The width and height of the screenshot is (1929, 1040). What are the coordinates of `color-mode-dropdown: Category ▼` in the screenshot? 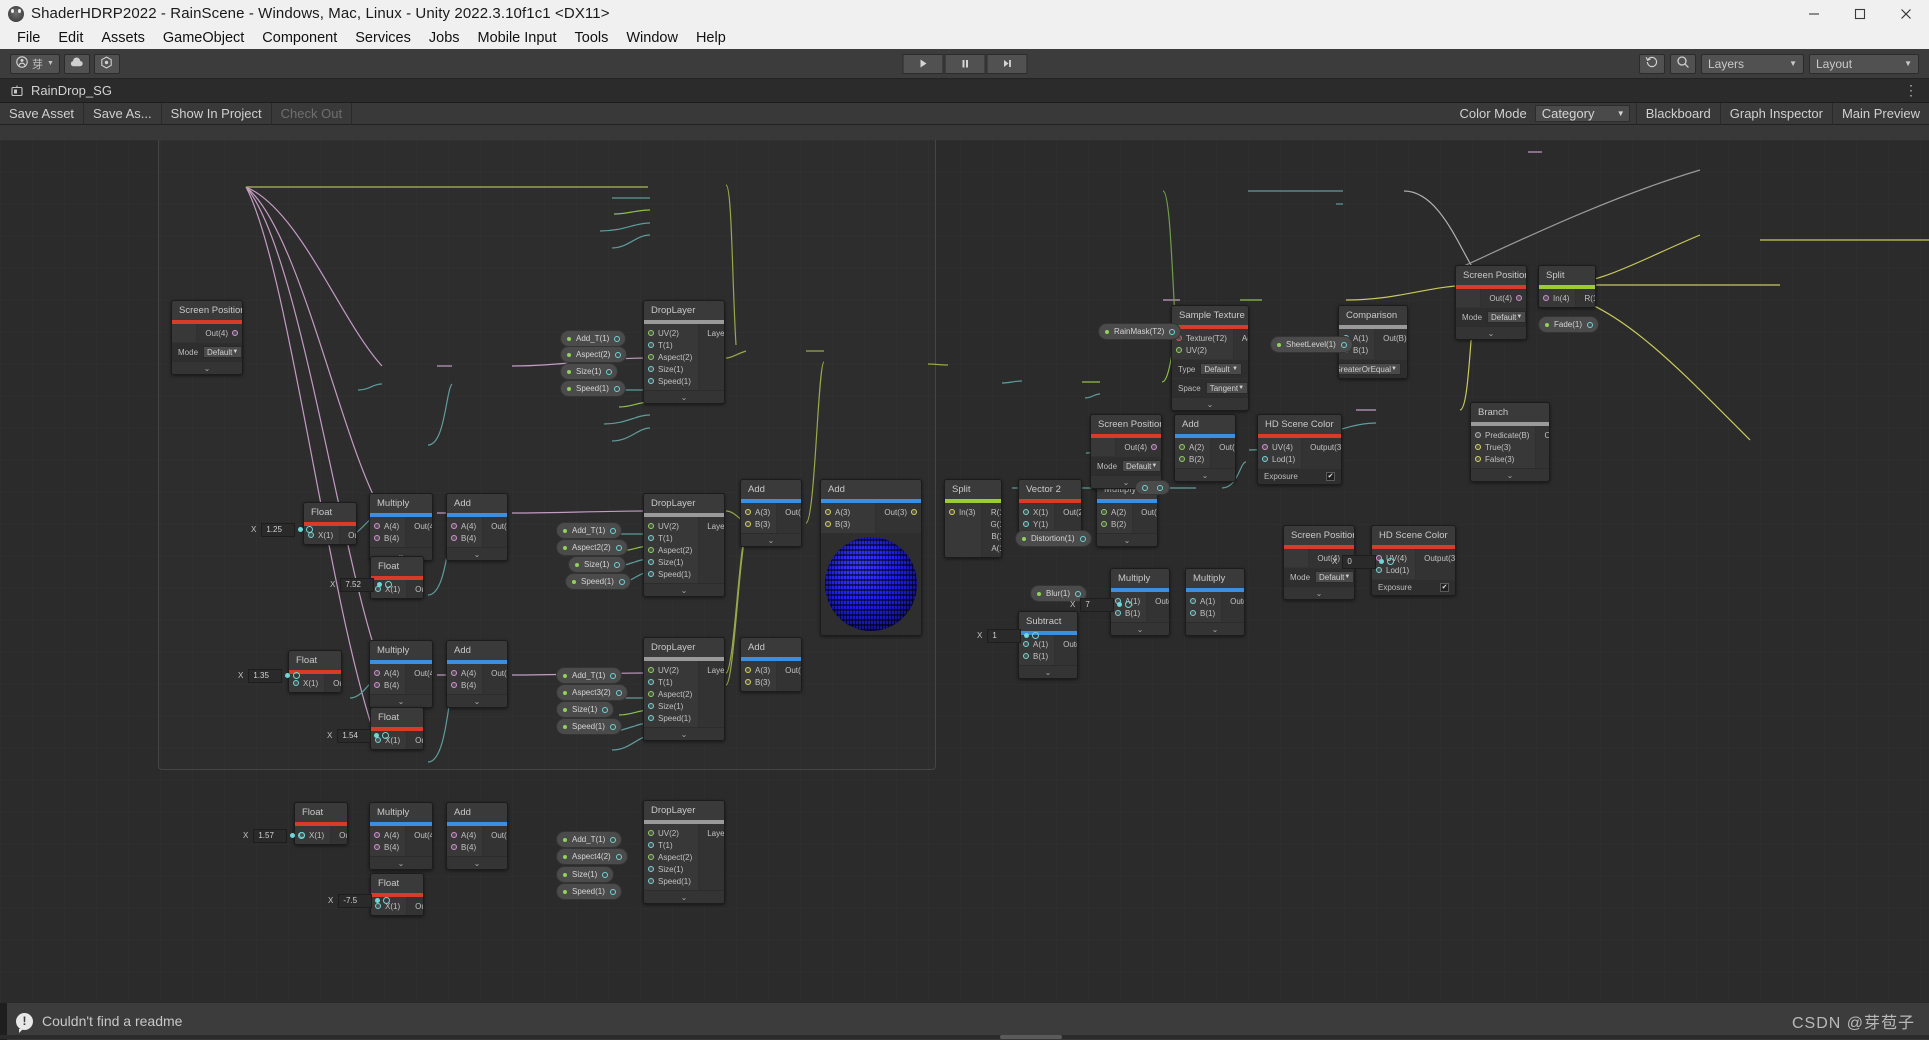 It's located at (1582, 113).